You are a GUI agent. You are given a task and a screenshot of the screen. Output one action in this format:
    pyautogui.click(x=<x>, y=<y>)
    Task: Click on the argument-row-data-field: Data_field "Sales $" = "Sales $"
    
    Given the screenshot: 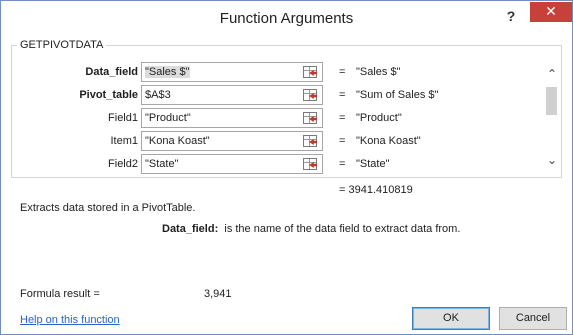 What is the action you would take?
    pyautogui.click(x=272, y=72)
    